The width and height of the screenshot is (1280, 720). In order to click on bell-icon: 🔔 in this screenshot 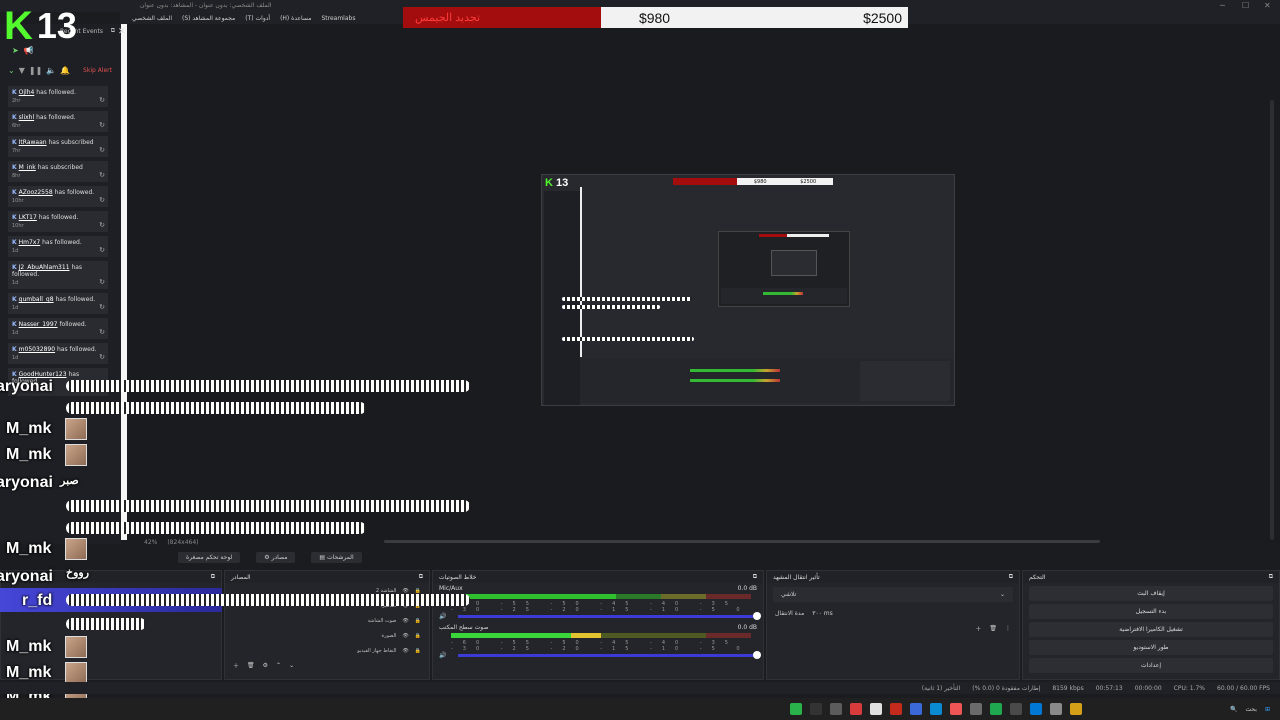, I will do `click(65, 70)`.